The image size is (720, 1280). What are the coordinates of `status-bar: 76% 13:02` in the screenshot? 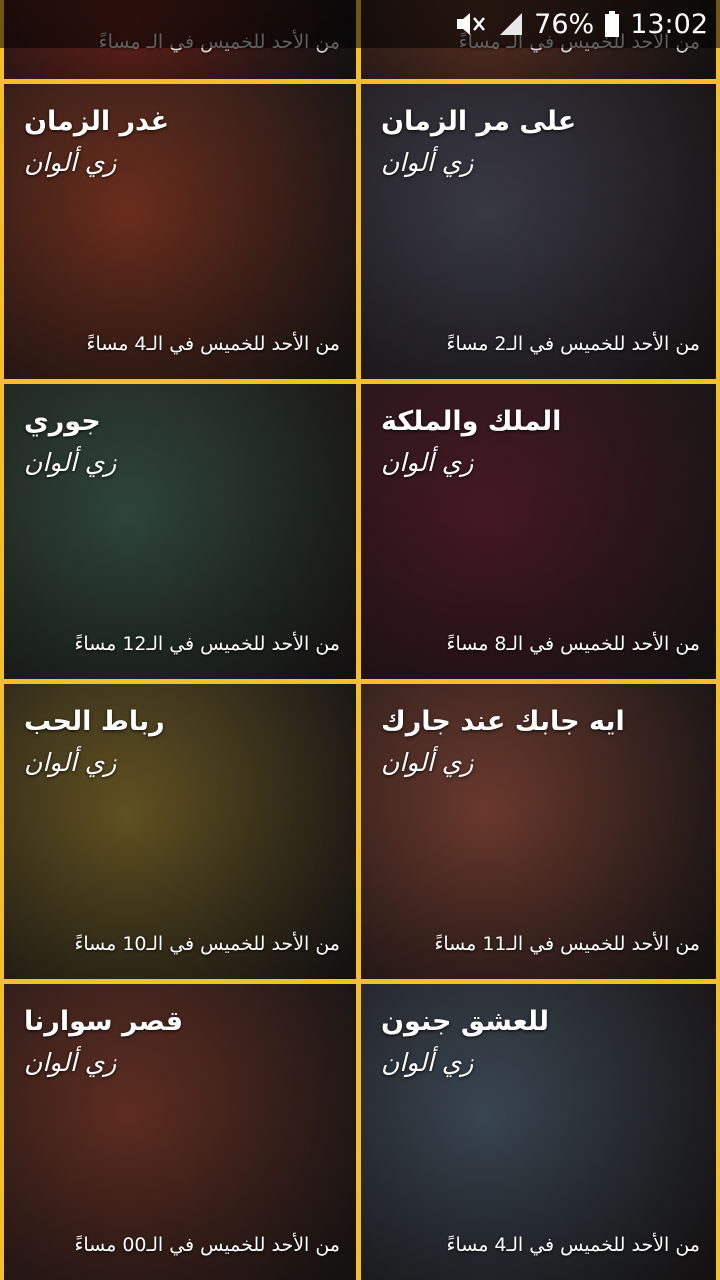 It's located at (360, 24).